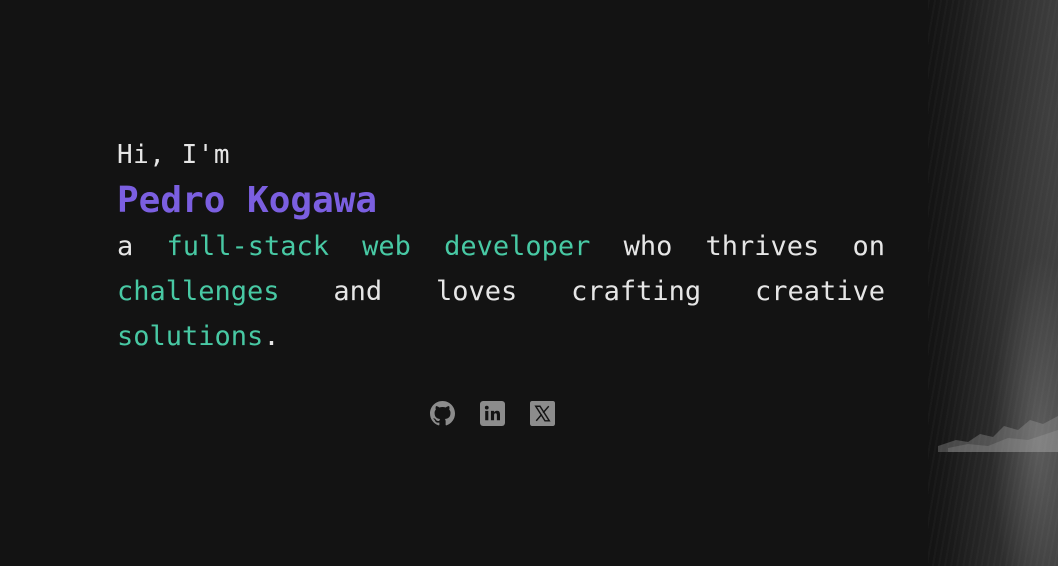 Image resolution: width=1058 pixels, height=566 pixels. I want to click on tagline-period: ., so click(271, 336).